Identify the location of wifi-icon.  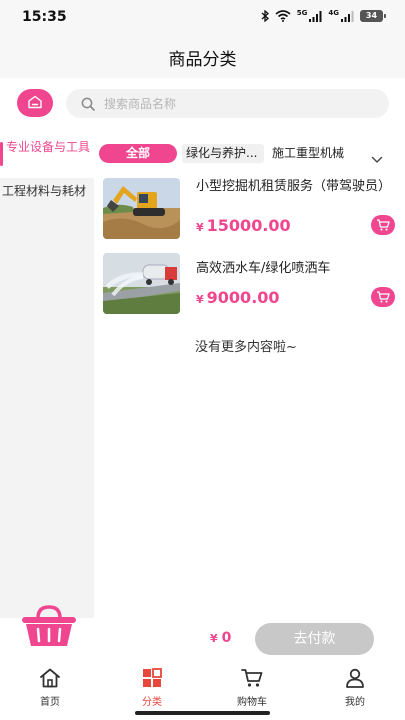
(283, 16).